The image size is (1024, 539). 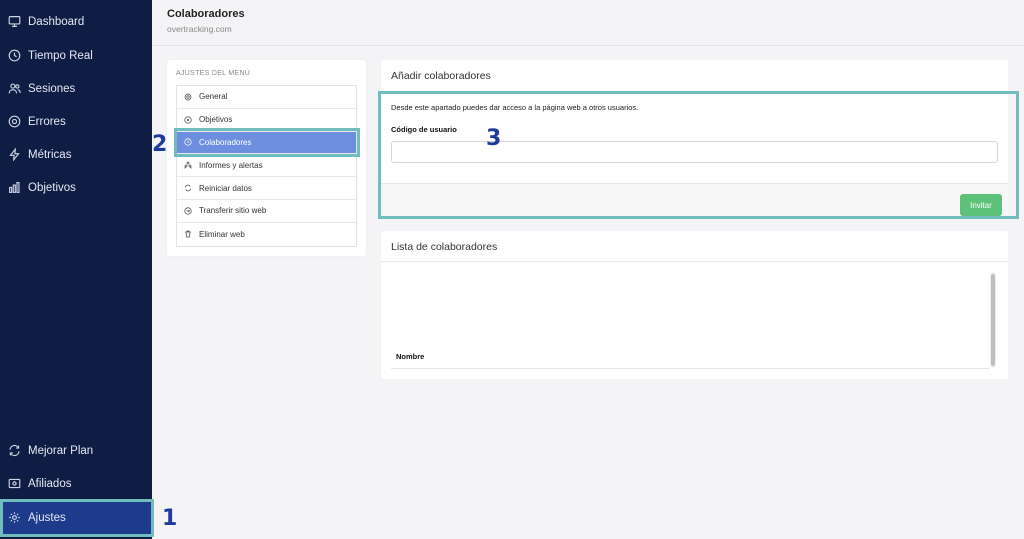 I want to click on sidebar-item-label: Afiliados, so click(x=50, y=483).